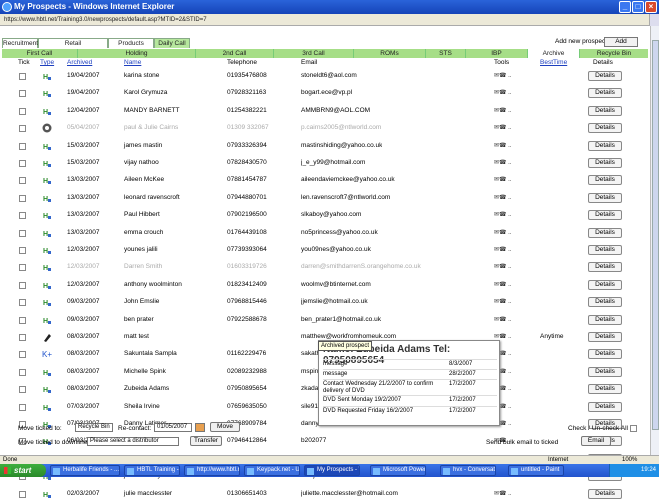 The image size is (659, 503). What do you see at coordinates (341, 320) in the screenshot?
I see `prospect-email: ben_prater1@hotmail.co.uk` at bounding box center [341, 320].